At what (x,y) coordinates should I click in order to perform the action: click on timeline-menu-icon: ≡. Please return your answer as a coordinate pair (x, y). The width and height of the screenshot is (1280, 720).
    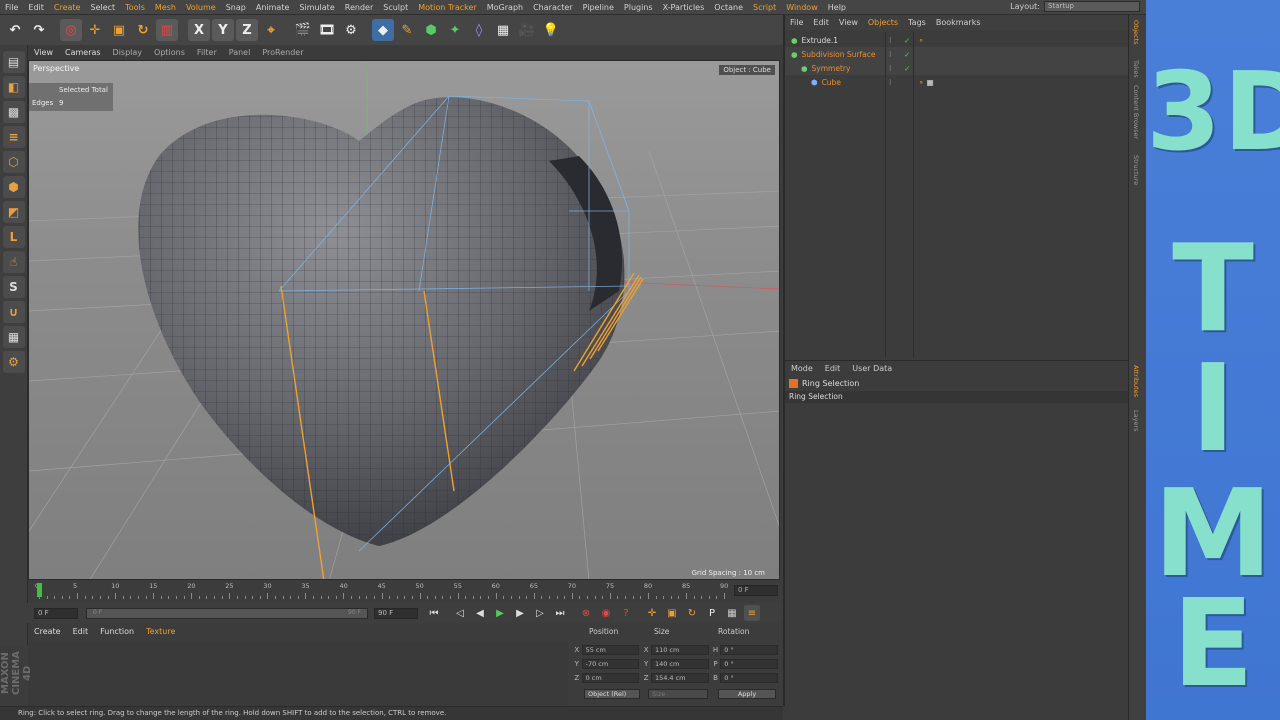
    Looking at the image, I should click on (752, 613).